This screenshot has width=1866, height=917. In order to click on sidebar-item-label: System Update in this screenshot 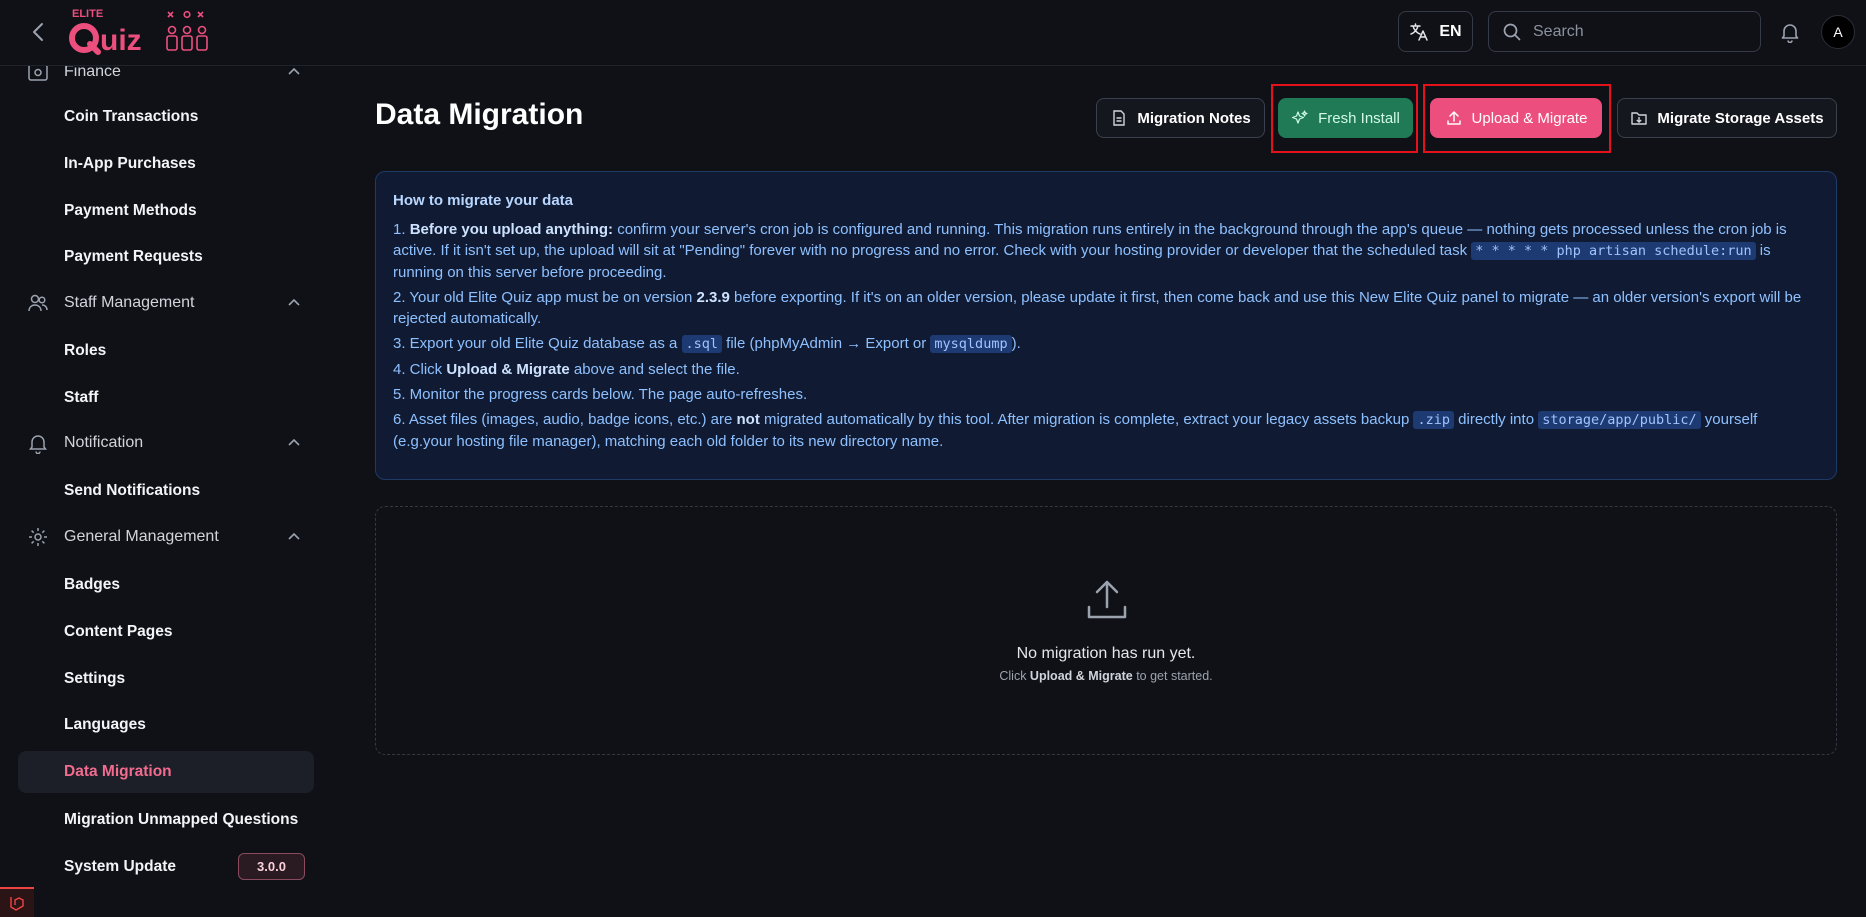, I will do `click(120, 866)`.